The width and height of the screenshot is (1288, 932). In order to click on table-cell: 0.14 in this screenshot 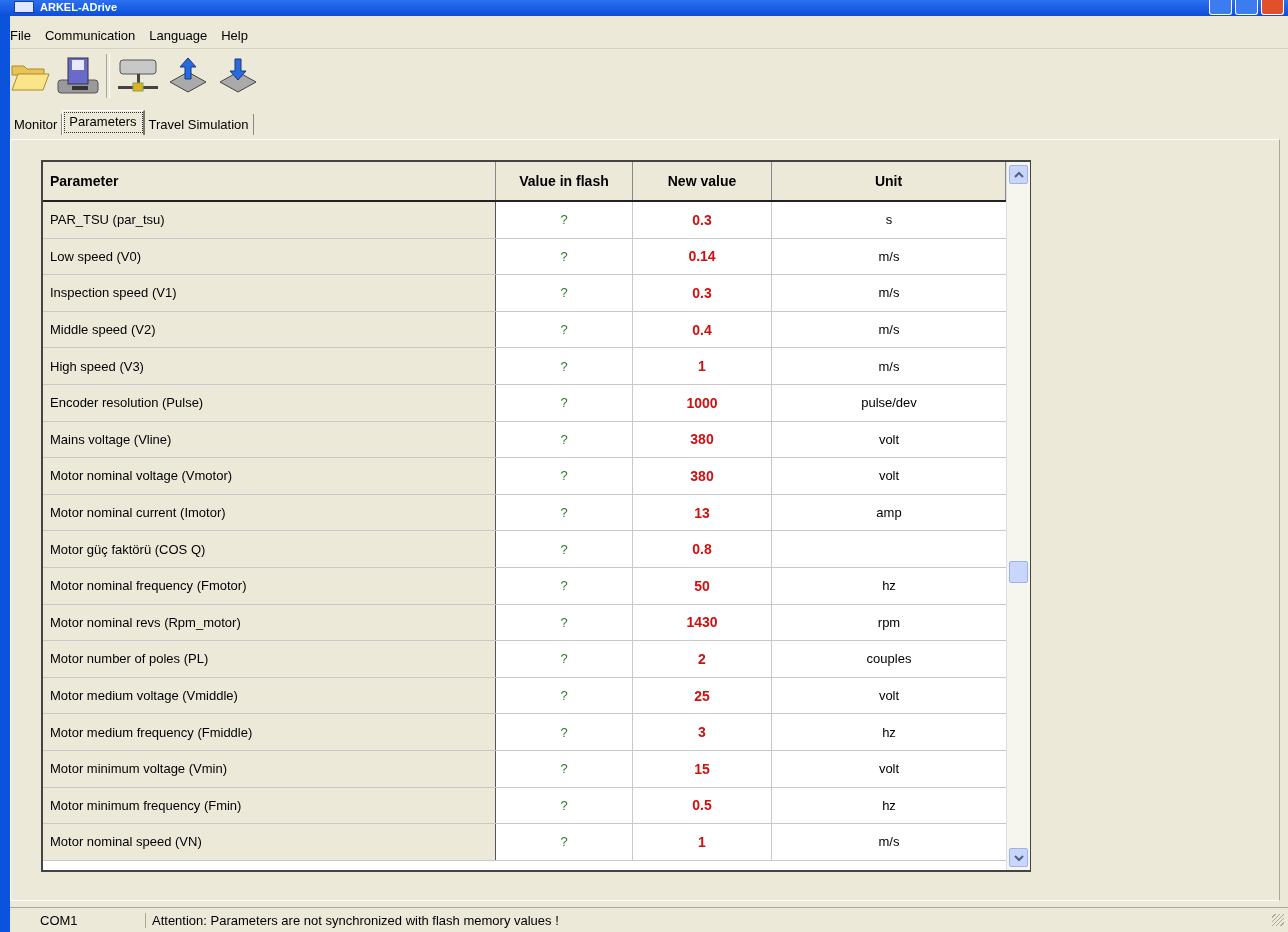, I will do `click(702, 256)`.